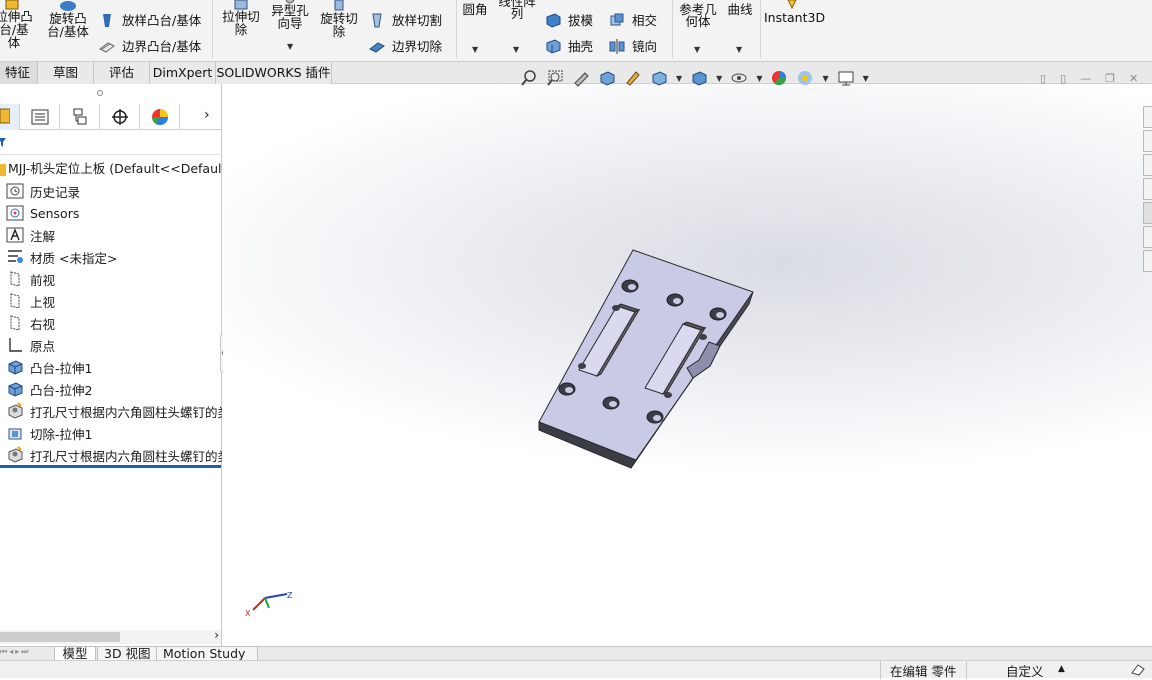  I want to click on reference-geometry-button: 参考几何体 ▼, so click(698, 28).